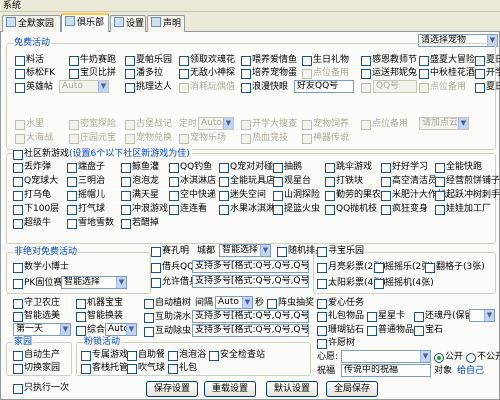 Image resolution: width=500 pixels, height=400 pixels. What do you see at coordinates (352, 389) in the screenshot?
I see `global-save-button: 全局保存` at bounding box center [352, 389].